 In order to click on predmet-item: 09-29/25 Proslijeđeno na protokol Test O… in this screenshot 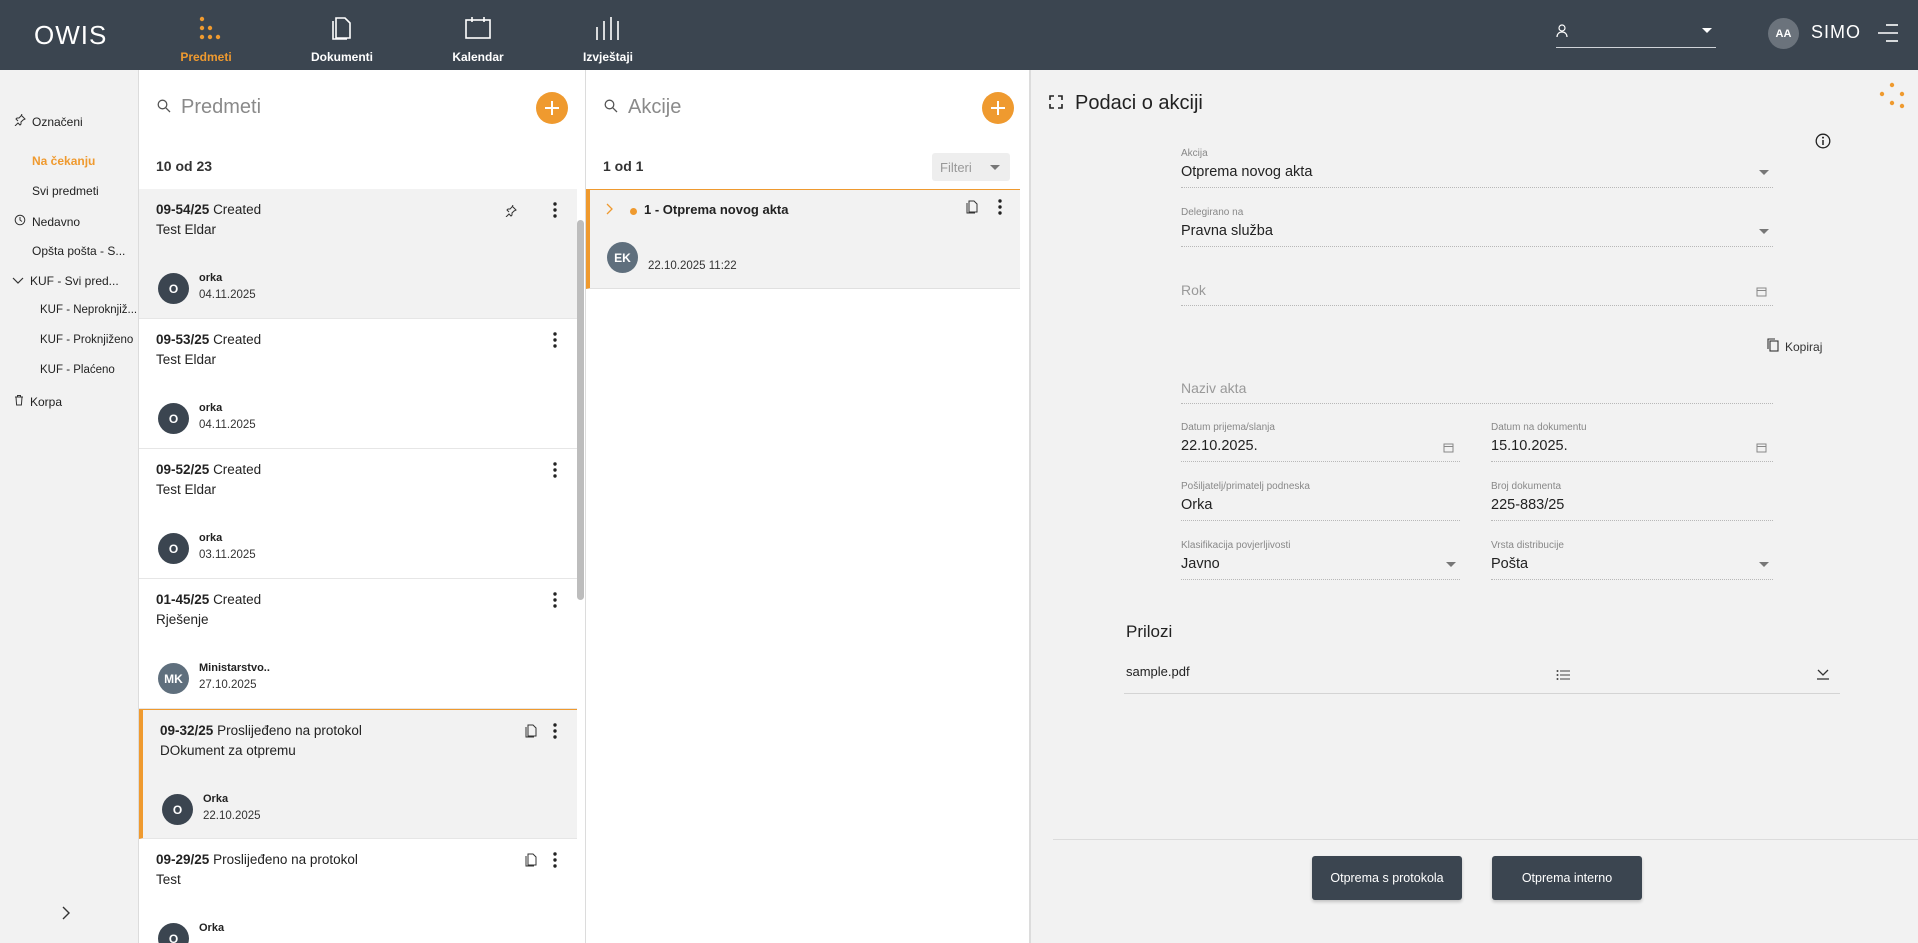, I will do `click(358, 891)`.